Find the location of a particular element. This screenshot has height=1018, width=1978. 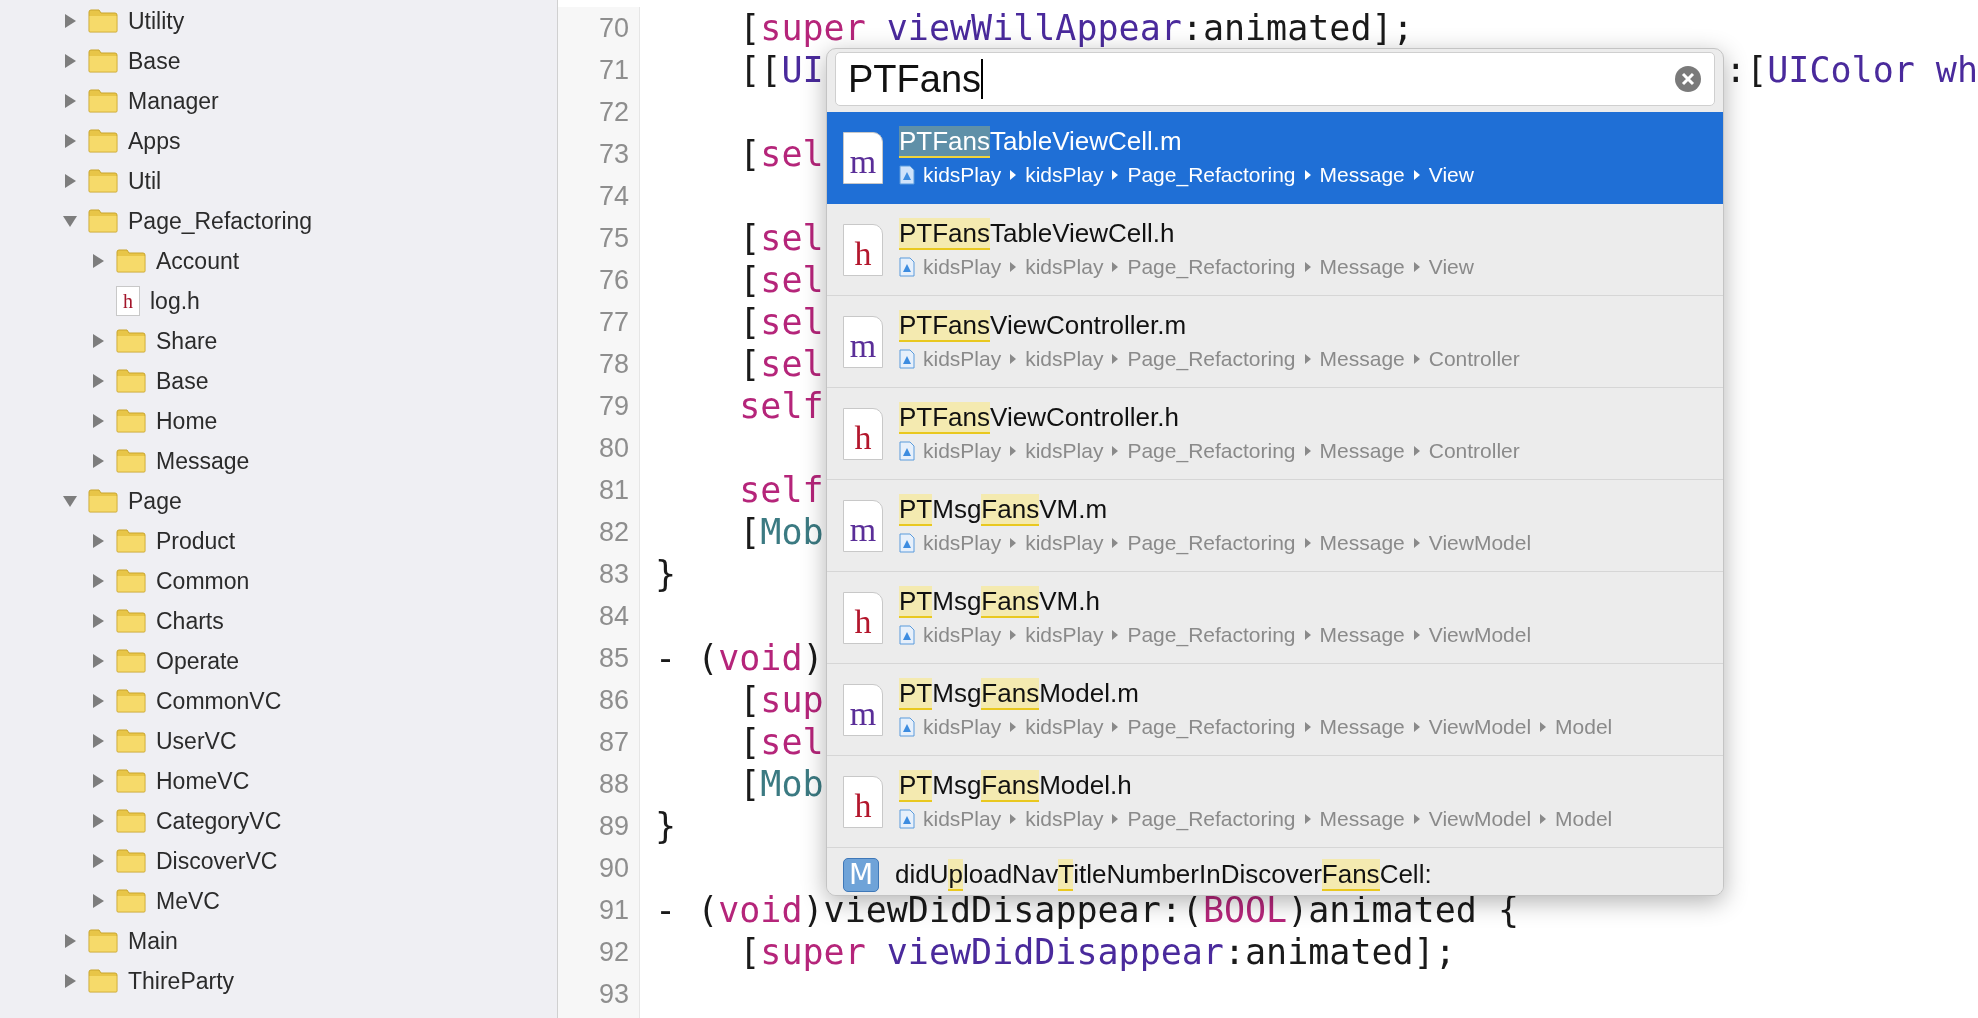

search-result-row: M didUploadNavTitleNumberInDiscoverFansCell: is located at coordinates (1275, 871).